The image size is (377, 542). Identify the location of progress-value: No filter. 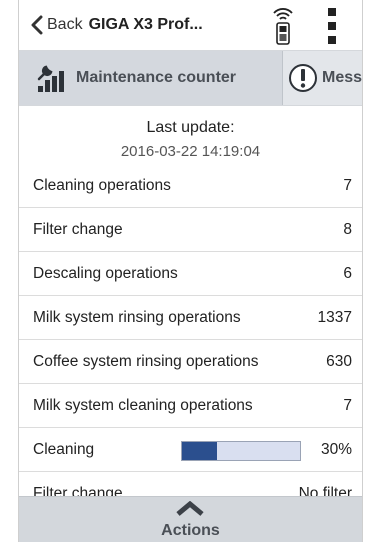
(325, 490).